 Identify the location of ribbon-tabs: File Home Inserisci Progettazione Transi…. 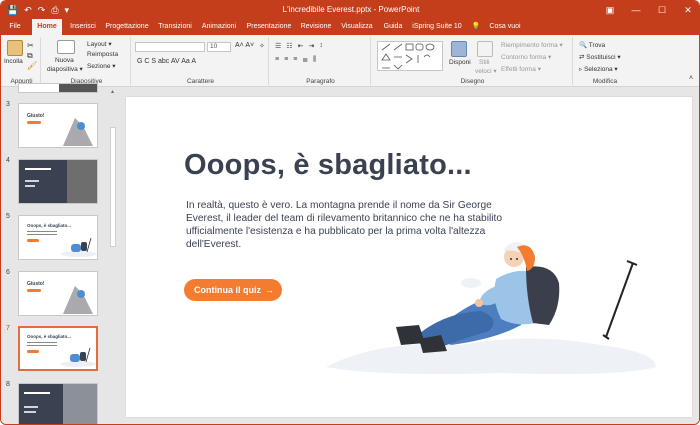
(350, 32).